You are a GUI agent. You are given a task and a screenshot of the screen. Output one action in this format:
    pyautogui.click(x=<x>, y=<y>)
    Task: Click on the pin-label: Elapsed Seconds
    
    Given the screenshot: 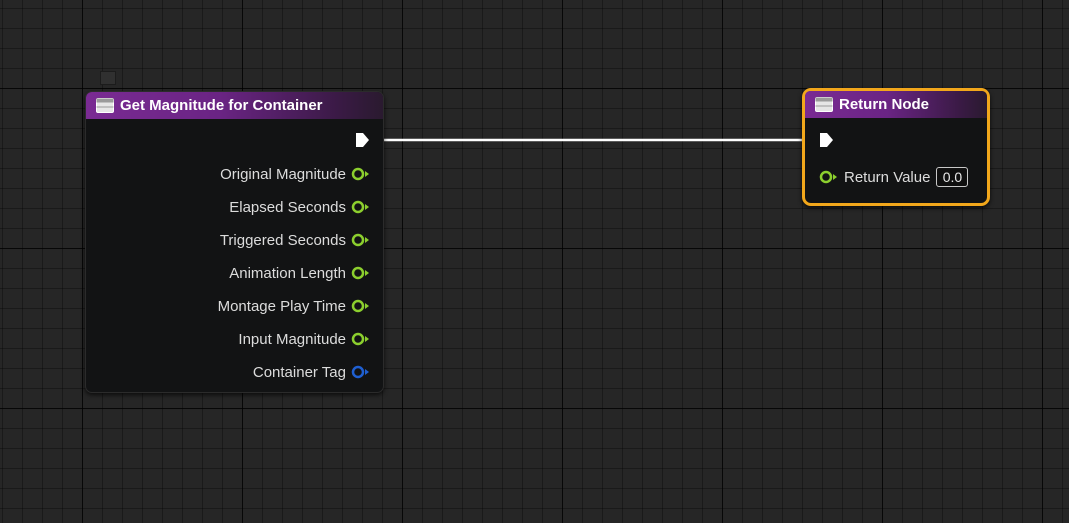 What is the action you would take?
    pyautogui.click(x=287, y=207)
    